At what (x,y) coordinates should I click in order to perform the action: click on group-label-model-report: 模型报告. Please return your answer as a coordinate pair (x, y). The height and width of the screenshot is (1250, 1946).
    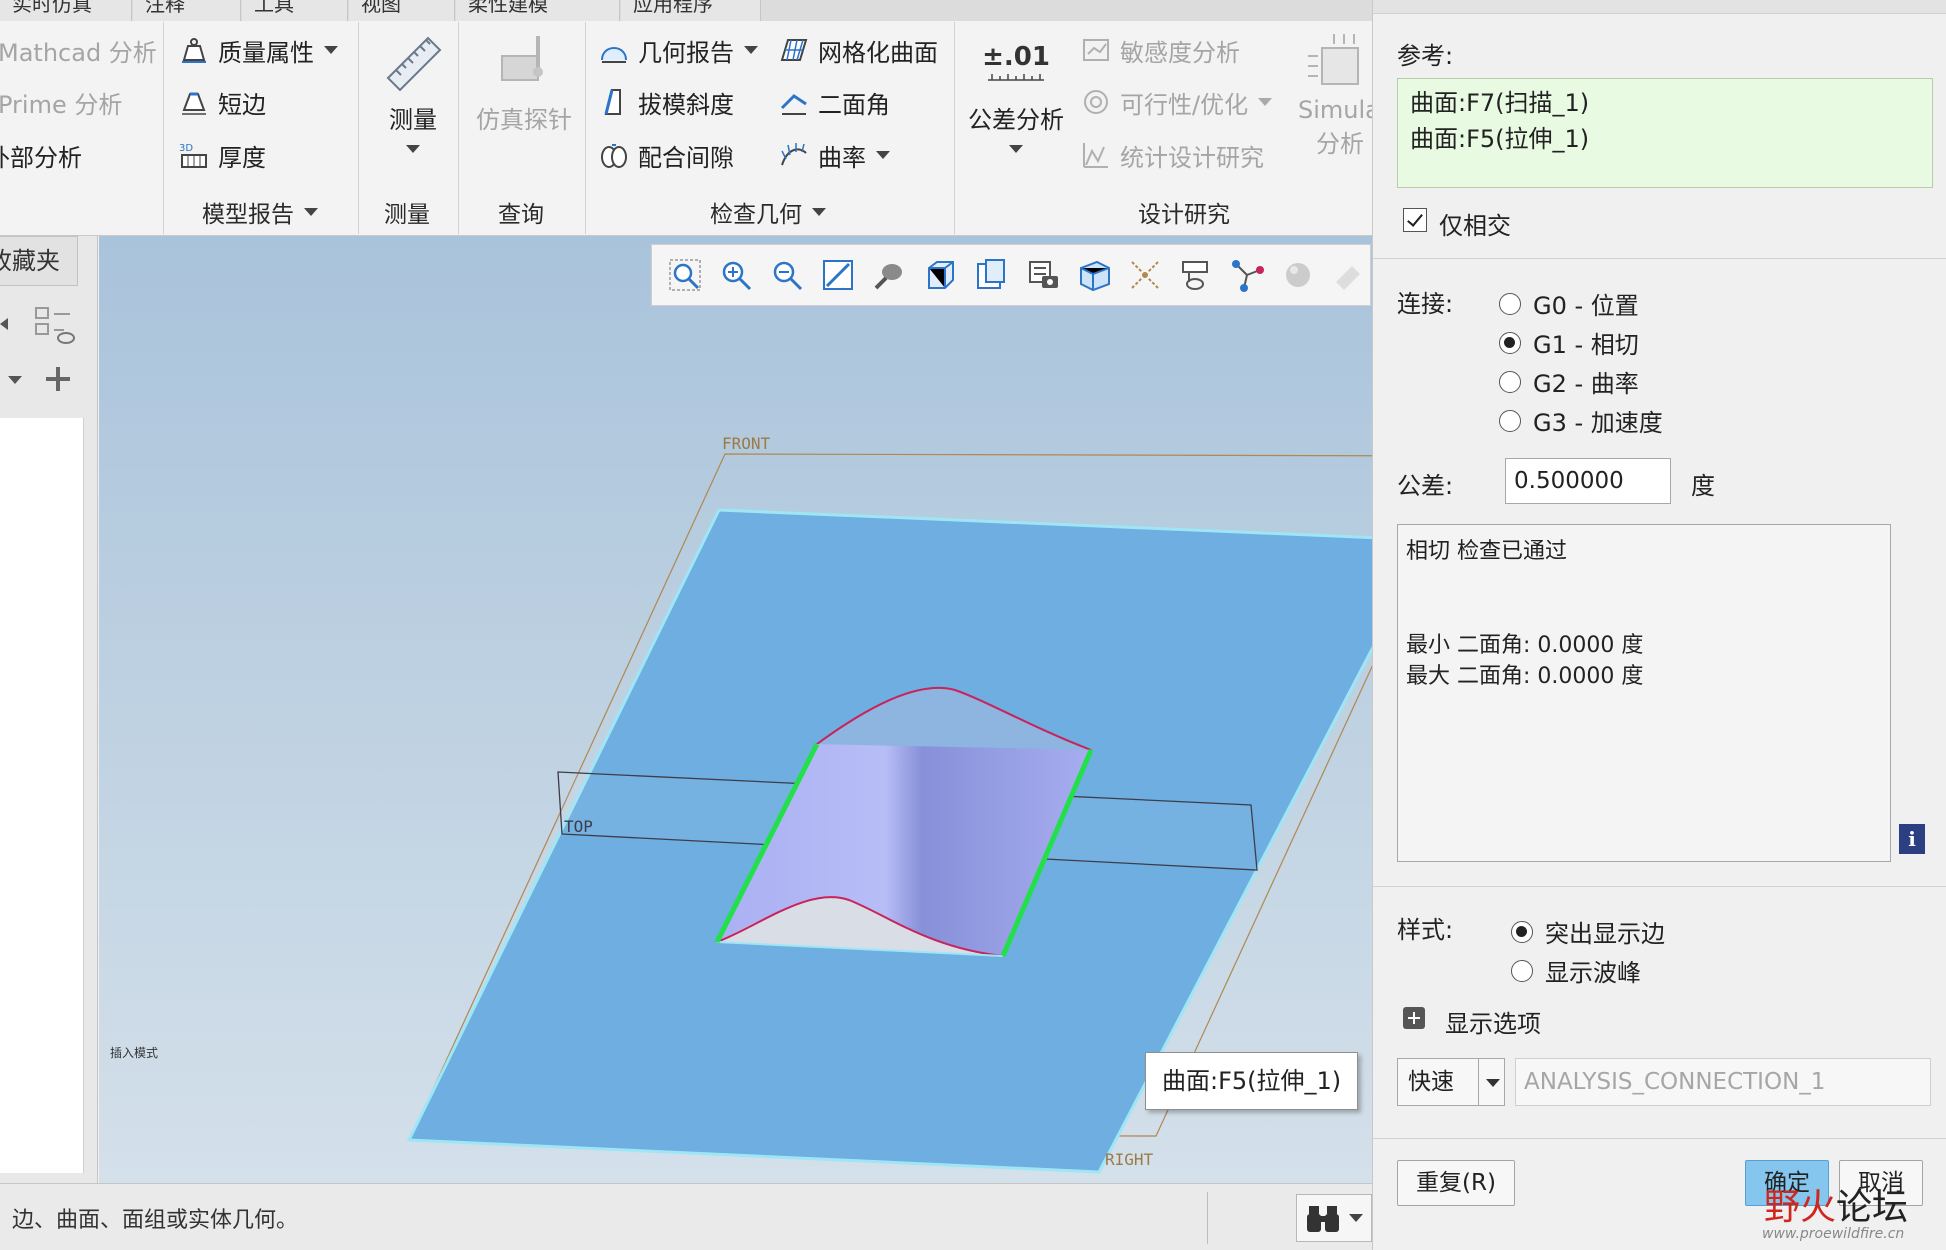
    Looking at the image, I should click on (260, 212).